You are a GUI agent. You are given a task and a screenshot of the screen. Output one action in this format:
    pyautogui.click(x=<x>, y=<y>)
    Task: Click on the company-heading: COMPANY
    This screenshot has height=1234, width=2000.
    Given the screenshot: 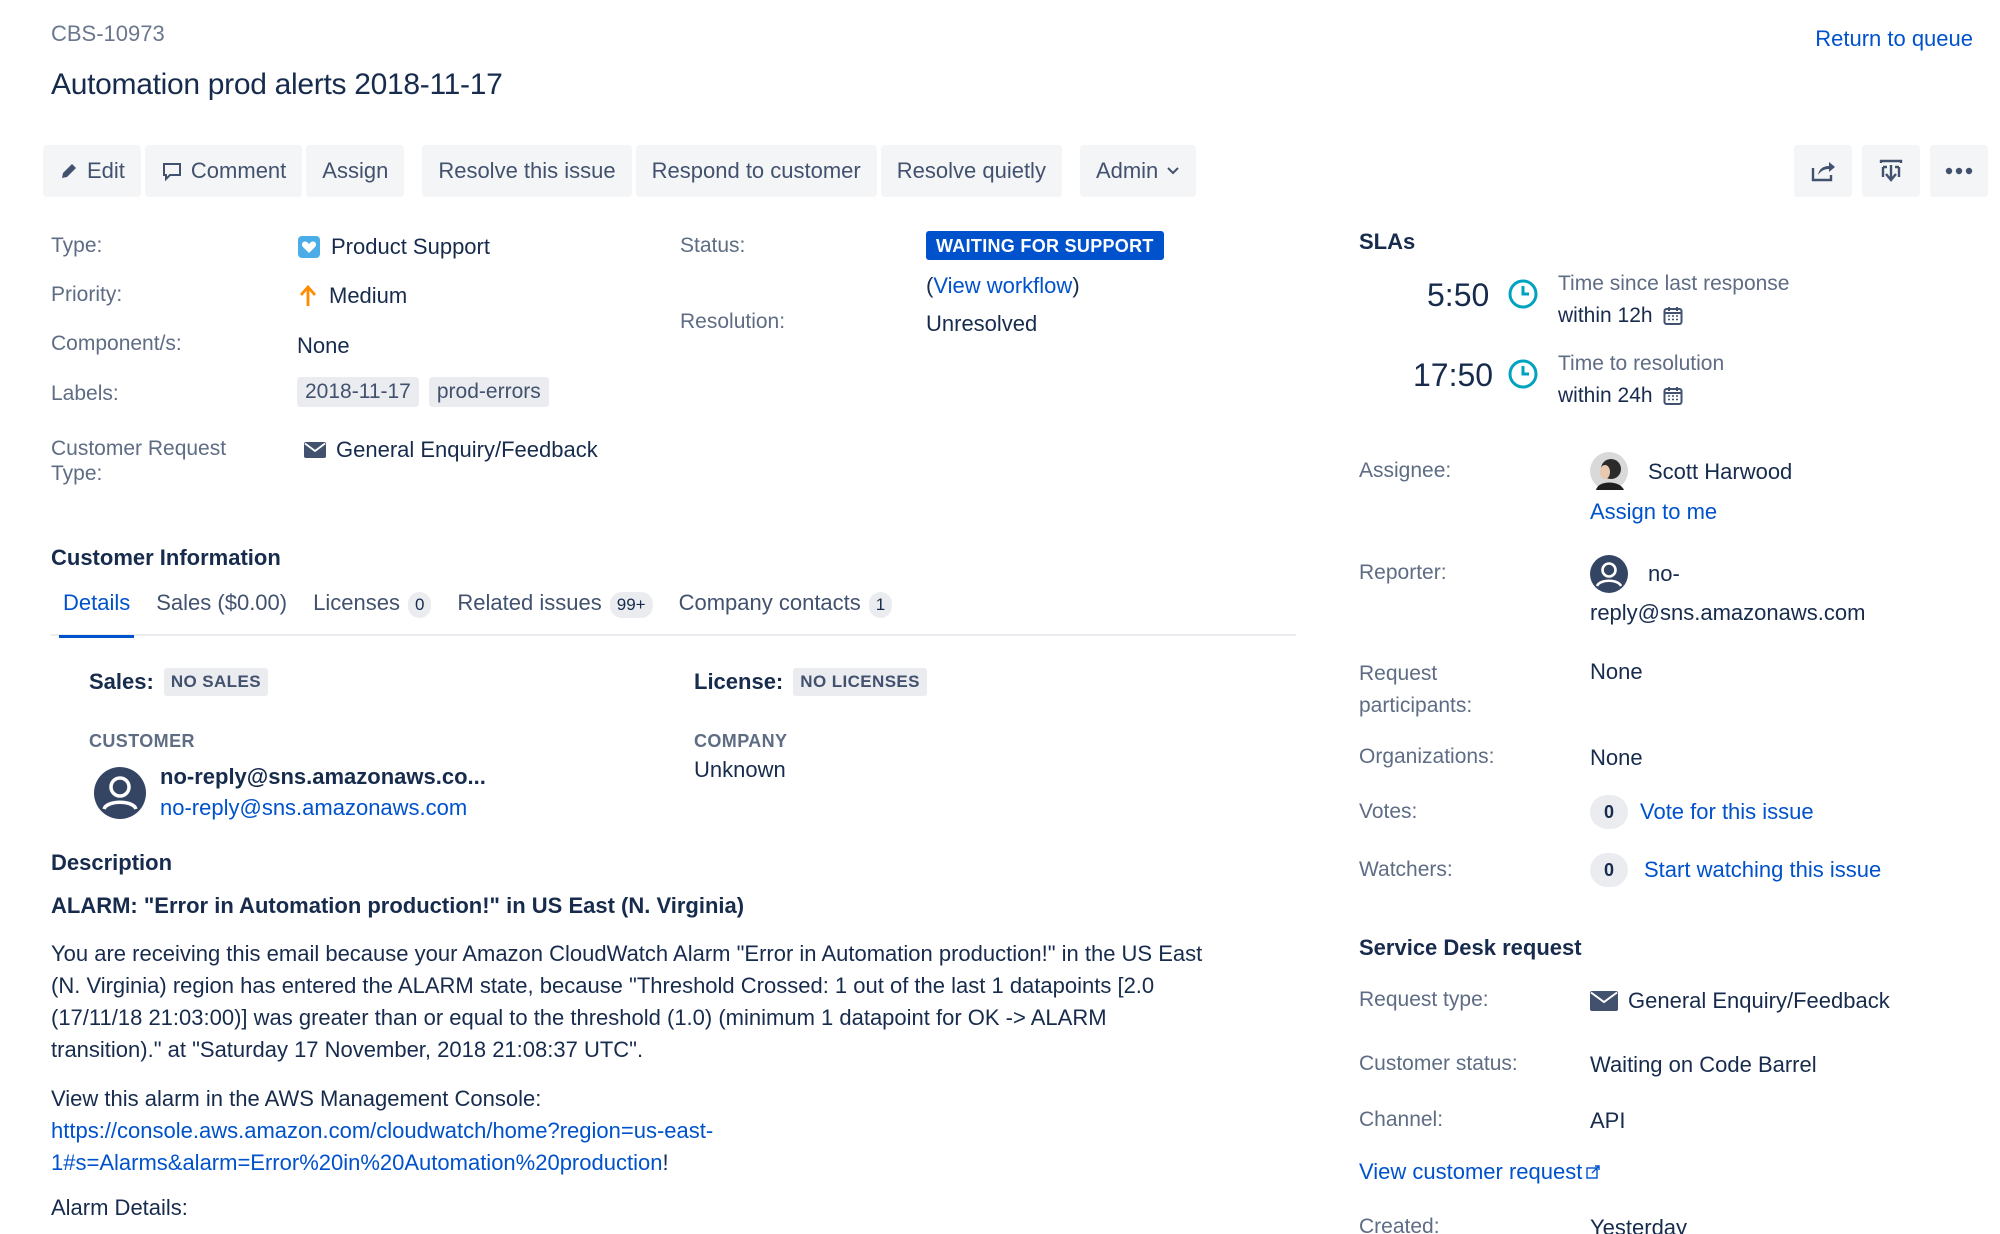 What is the action you would take?
    pyautogui.click(x=741, y=741)
    